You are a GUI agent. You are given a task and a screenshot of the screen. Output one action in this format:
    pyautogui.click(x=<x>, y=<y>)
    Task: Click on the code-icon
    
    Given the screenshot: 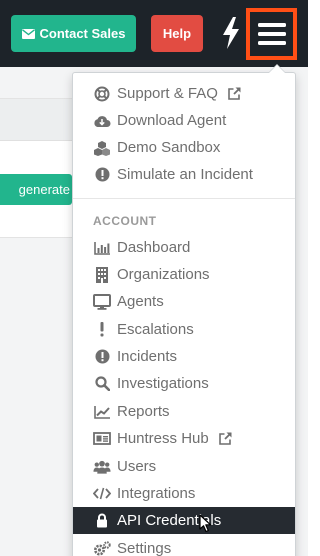 What is the action you would take?
    pyautogui.click(x=102, y=494)
    